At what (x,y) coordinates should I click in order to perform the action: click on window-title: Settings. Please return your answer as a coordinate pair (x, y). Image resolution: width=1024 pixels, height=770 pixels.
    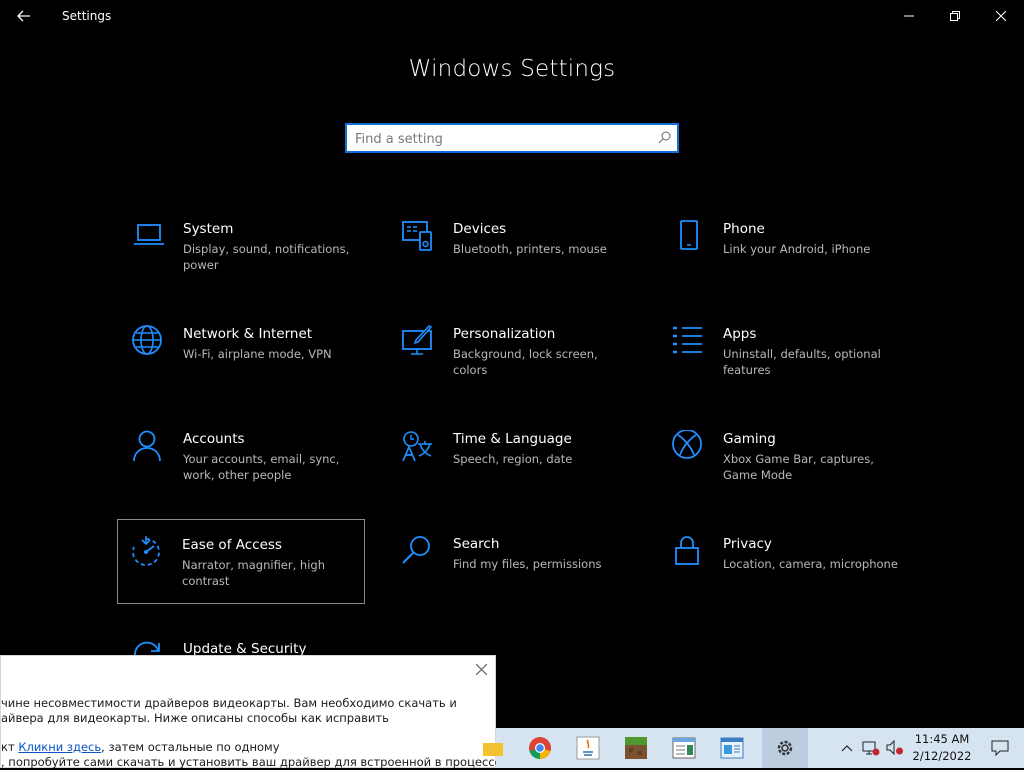
    Looking at the image, I should click on (87, 16).